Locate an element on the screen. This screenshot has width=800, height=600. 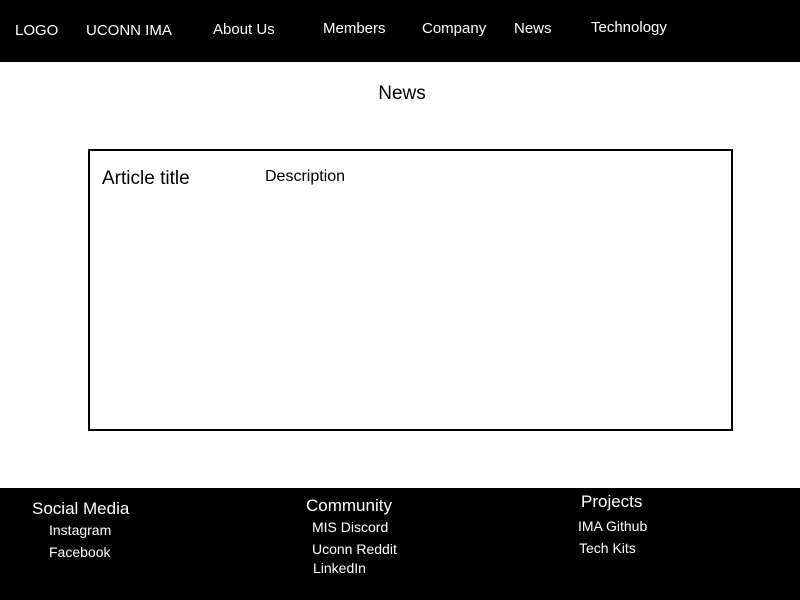
article-title: Article title is located at coordinates (146, 179).